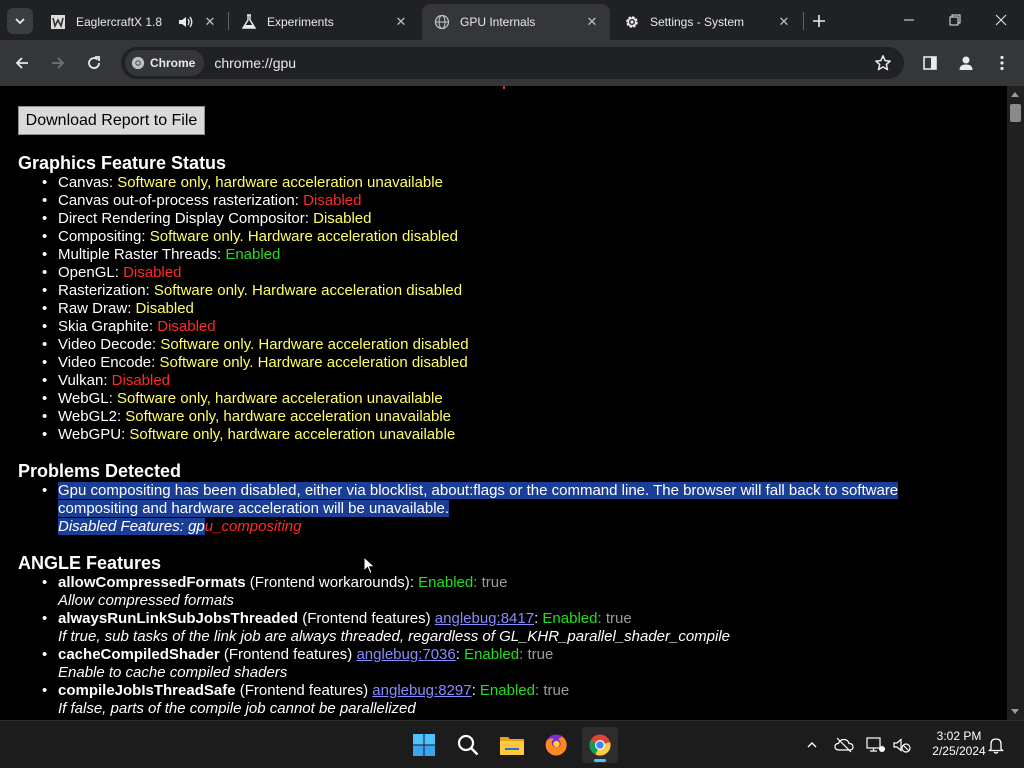  I want to click on red-marker, so click(504, 87).